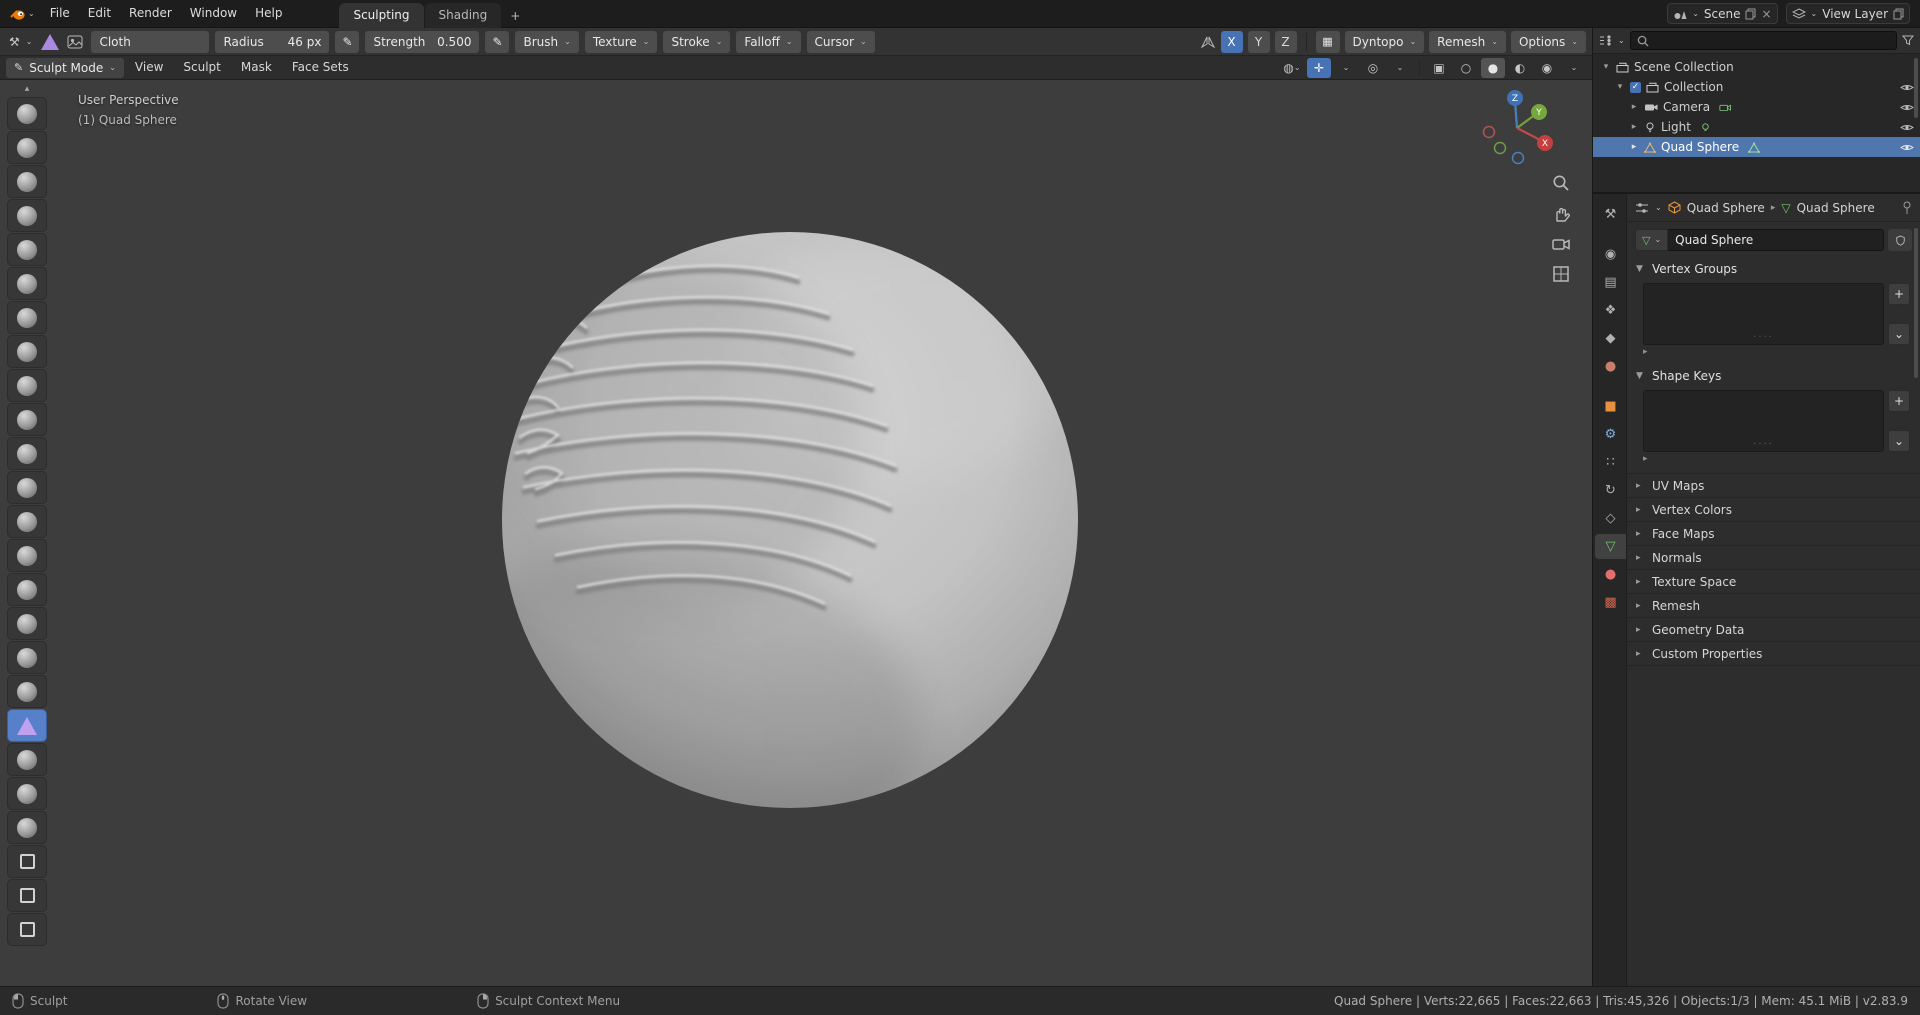 Image resolution: width=1920 pixels, height=1015 pixels. I want to click on add-workspace-button: +, so click(515, 16).